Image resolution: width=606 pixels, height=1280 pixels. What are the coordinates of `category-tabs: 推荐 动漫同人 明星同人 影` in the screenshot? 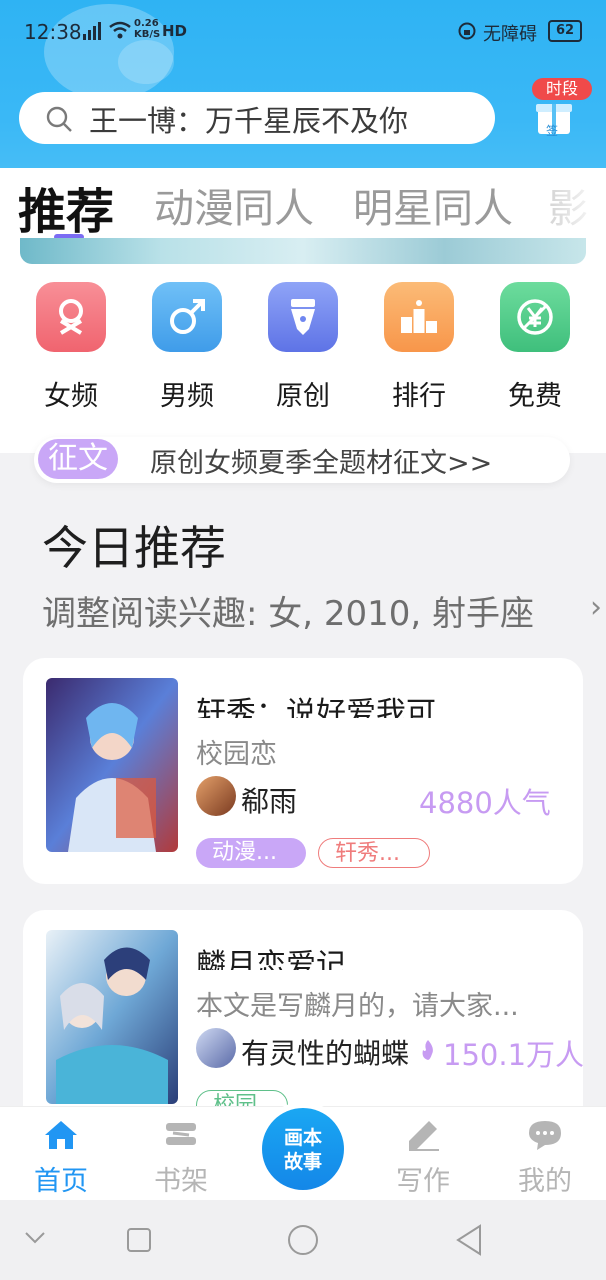 It's located at (303, 205).